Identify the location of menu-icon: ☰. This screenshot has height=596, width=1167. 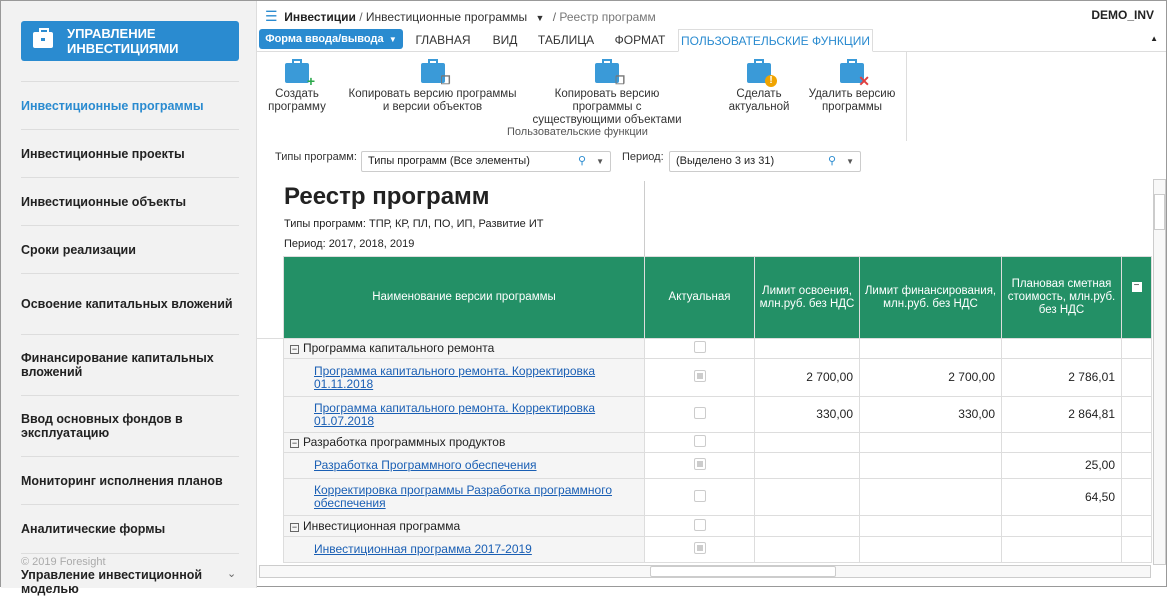
(271, 16).